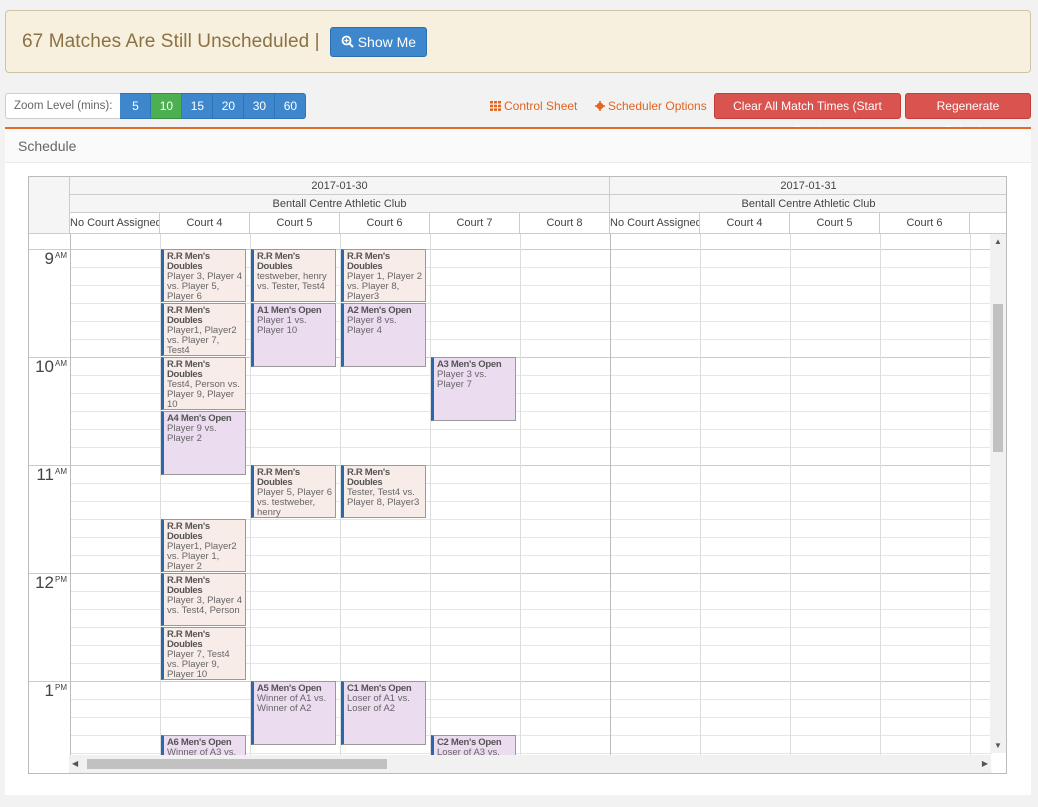 The width and height of the screenshot is (1038, 807). Describe the element at coordinates (203, 394) in the screenshot. I see `match-players: Test4, Person vs. Player 9, Player 10` at that location.